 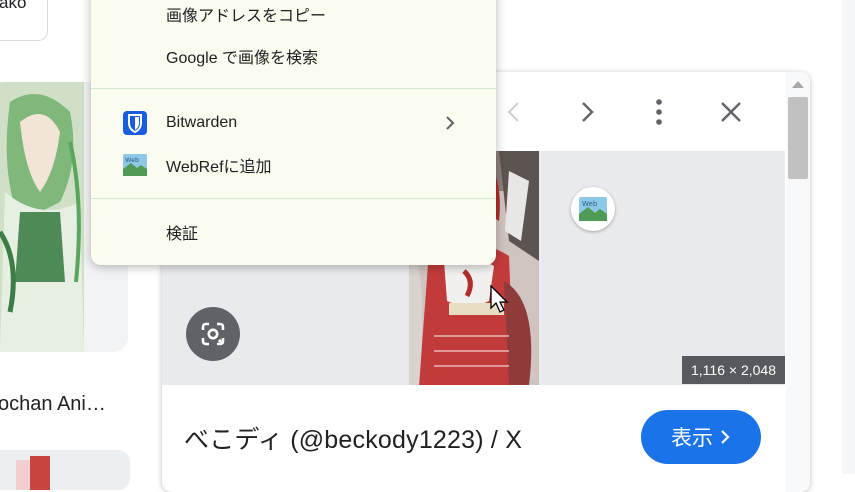 What do you see at coordinates (135, 123) in the screenshot?
I see `bitwarden-shield-icon` at bounding box center [135, 123].